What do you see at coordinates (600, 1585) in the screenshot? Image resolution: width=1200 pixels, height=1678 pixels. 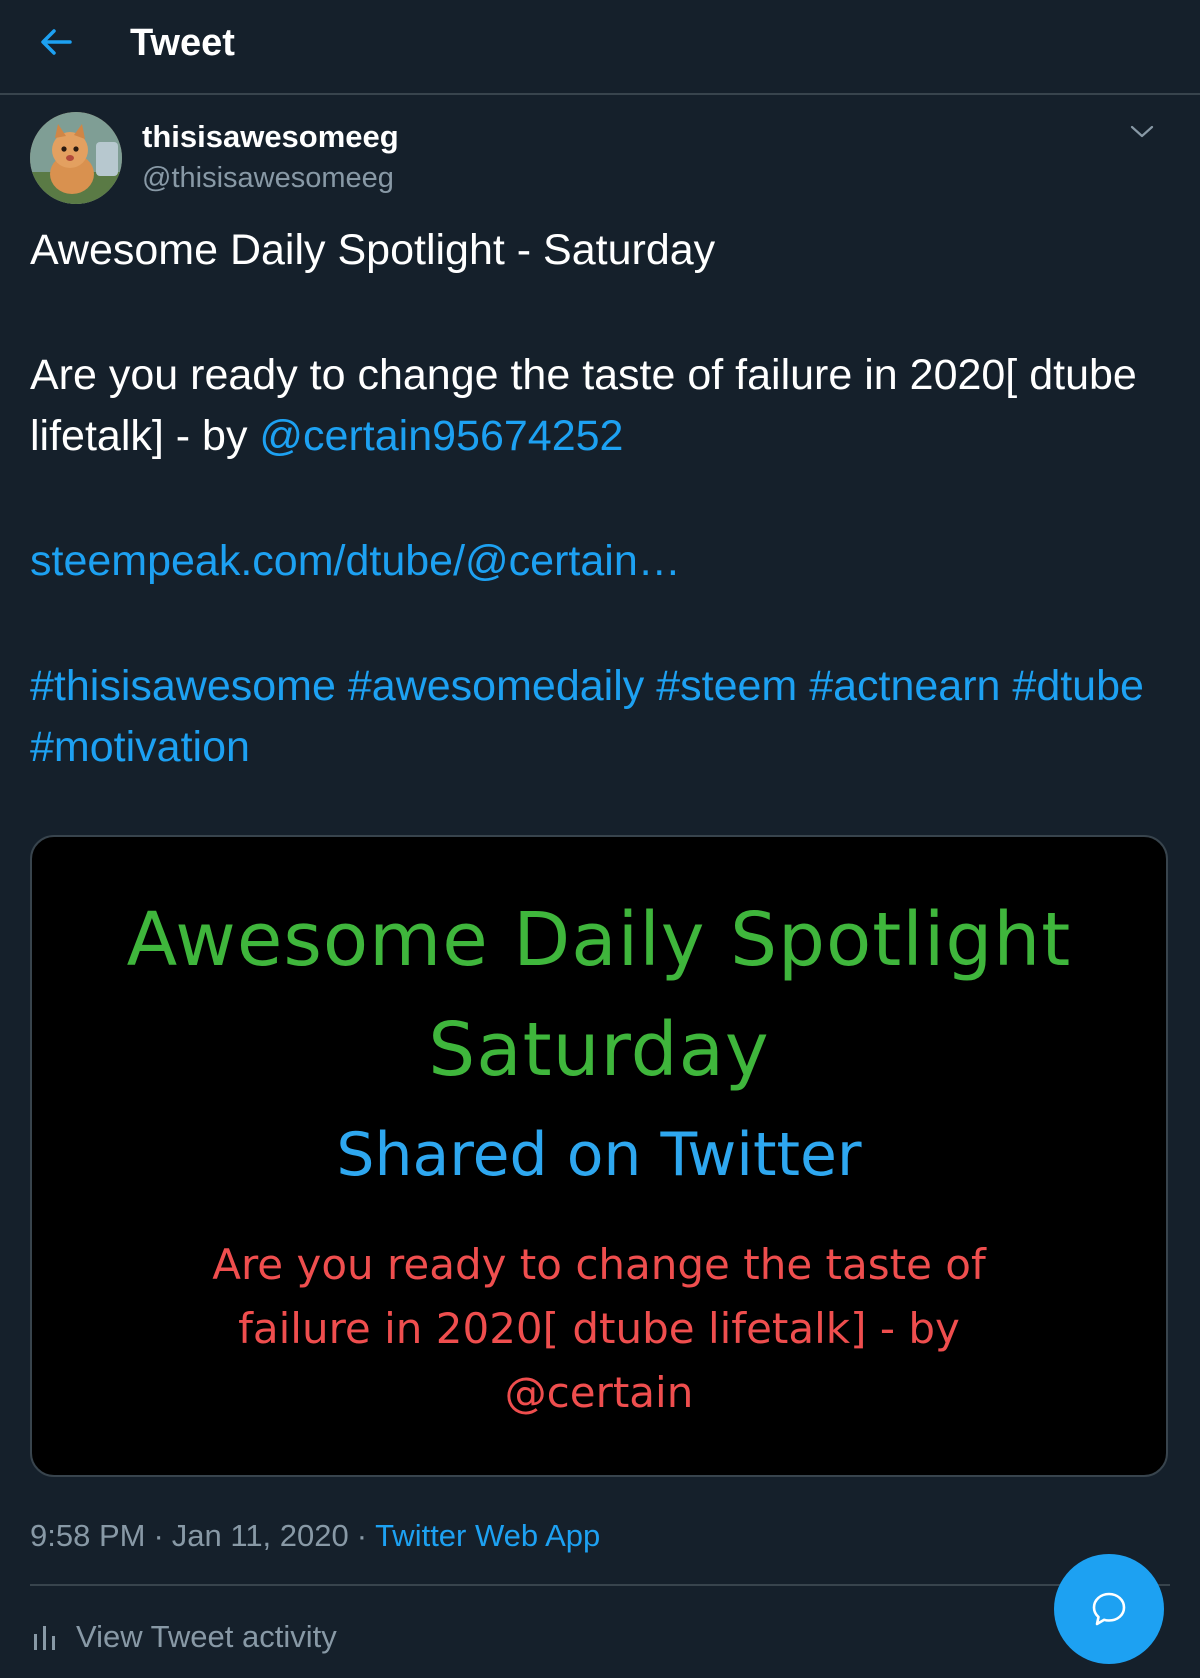 I see `divider` at bounding box center [600, 1585].